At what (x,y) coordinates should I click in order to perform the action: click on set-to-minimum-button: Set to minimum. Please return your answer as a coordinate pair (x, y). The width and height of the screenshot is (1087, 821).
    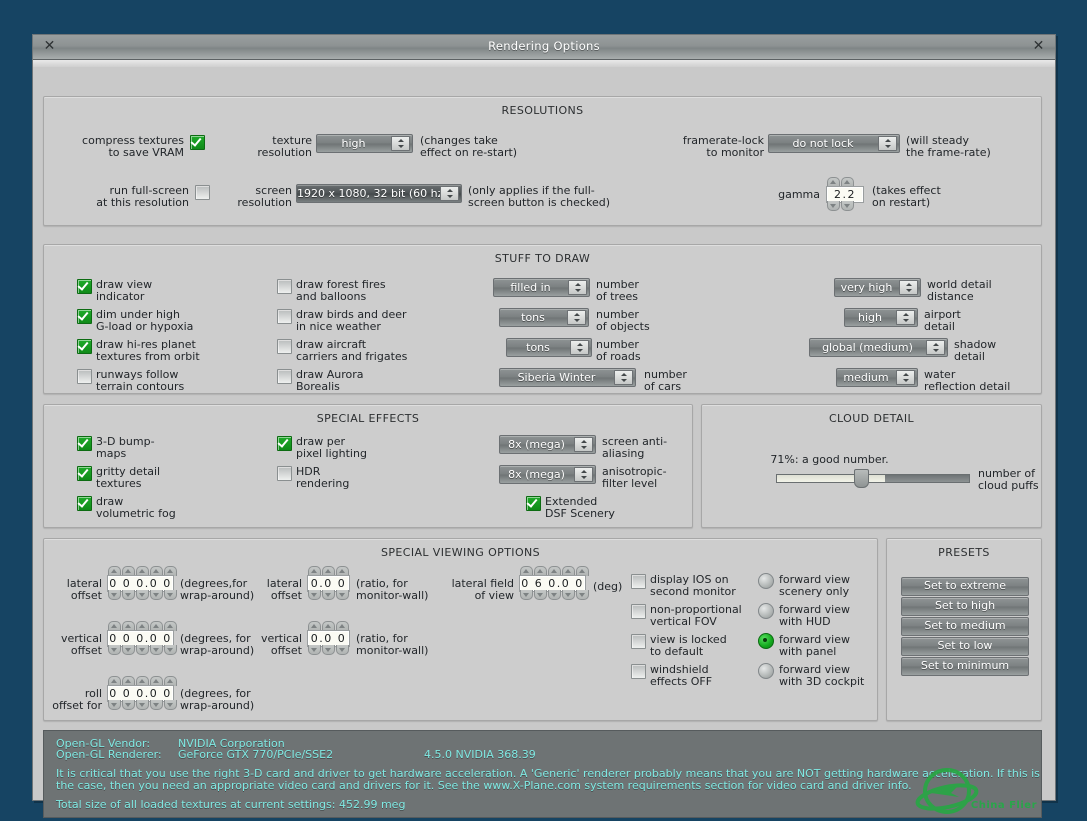
    Looking at the image, I should click on (965, 666).